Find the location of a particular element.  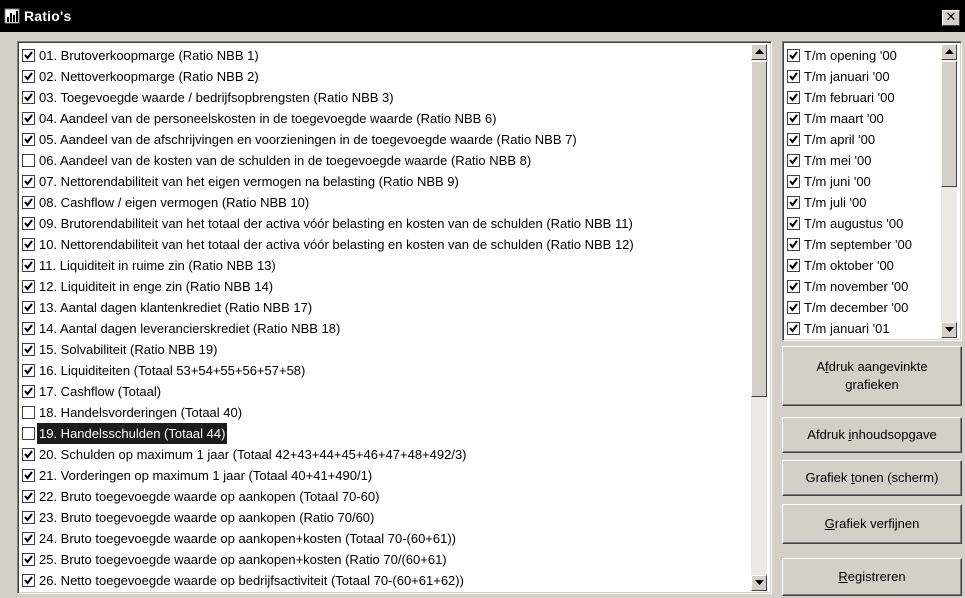

show-chart-button: Grafiek tonen (scherm) is located at coordinates (872, 478).